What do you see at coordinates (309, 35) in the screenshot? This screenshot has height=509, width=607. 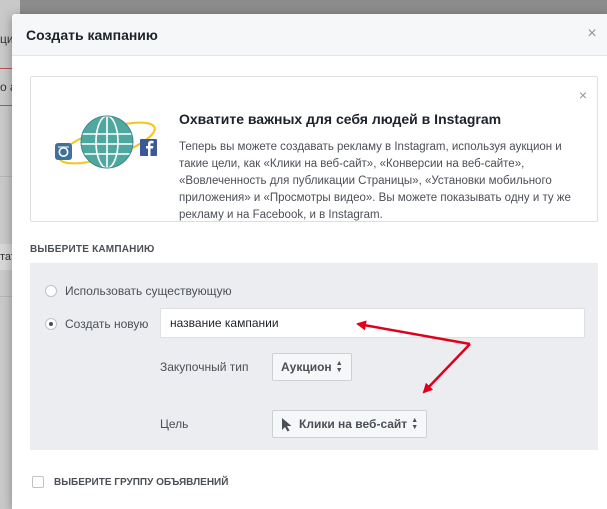 I see `dialog-header: Создать кампанию ×` at bounding box center [309, 35].